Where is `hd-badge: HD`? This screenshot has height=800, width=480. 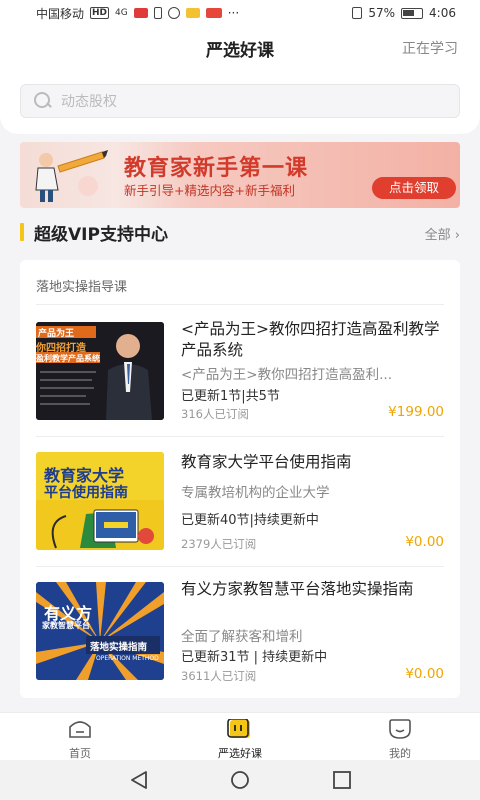
hd-badge: HD is located at coordinates (100, 13).